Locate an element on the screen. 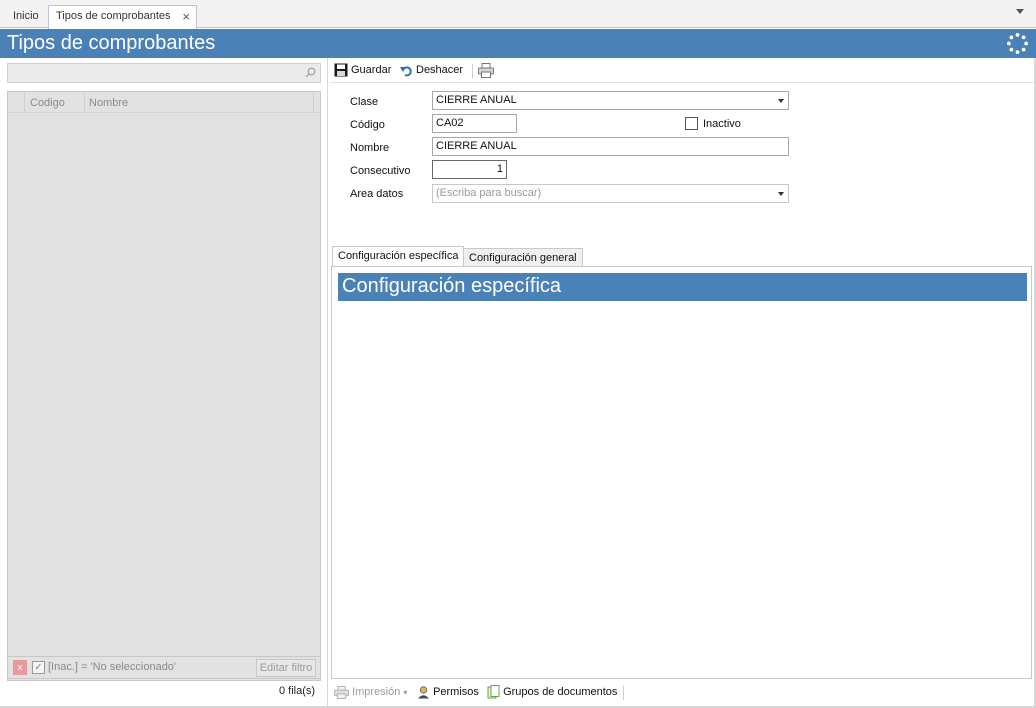  undo-icon is located at coordinates (406, 71).